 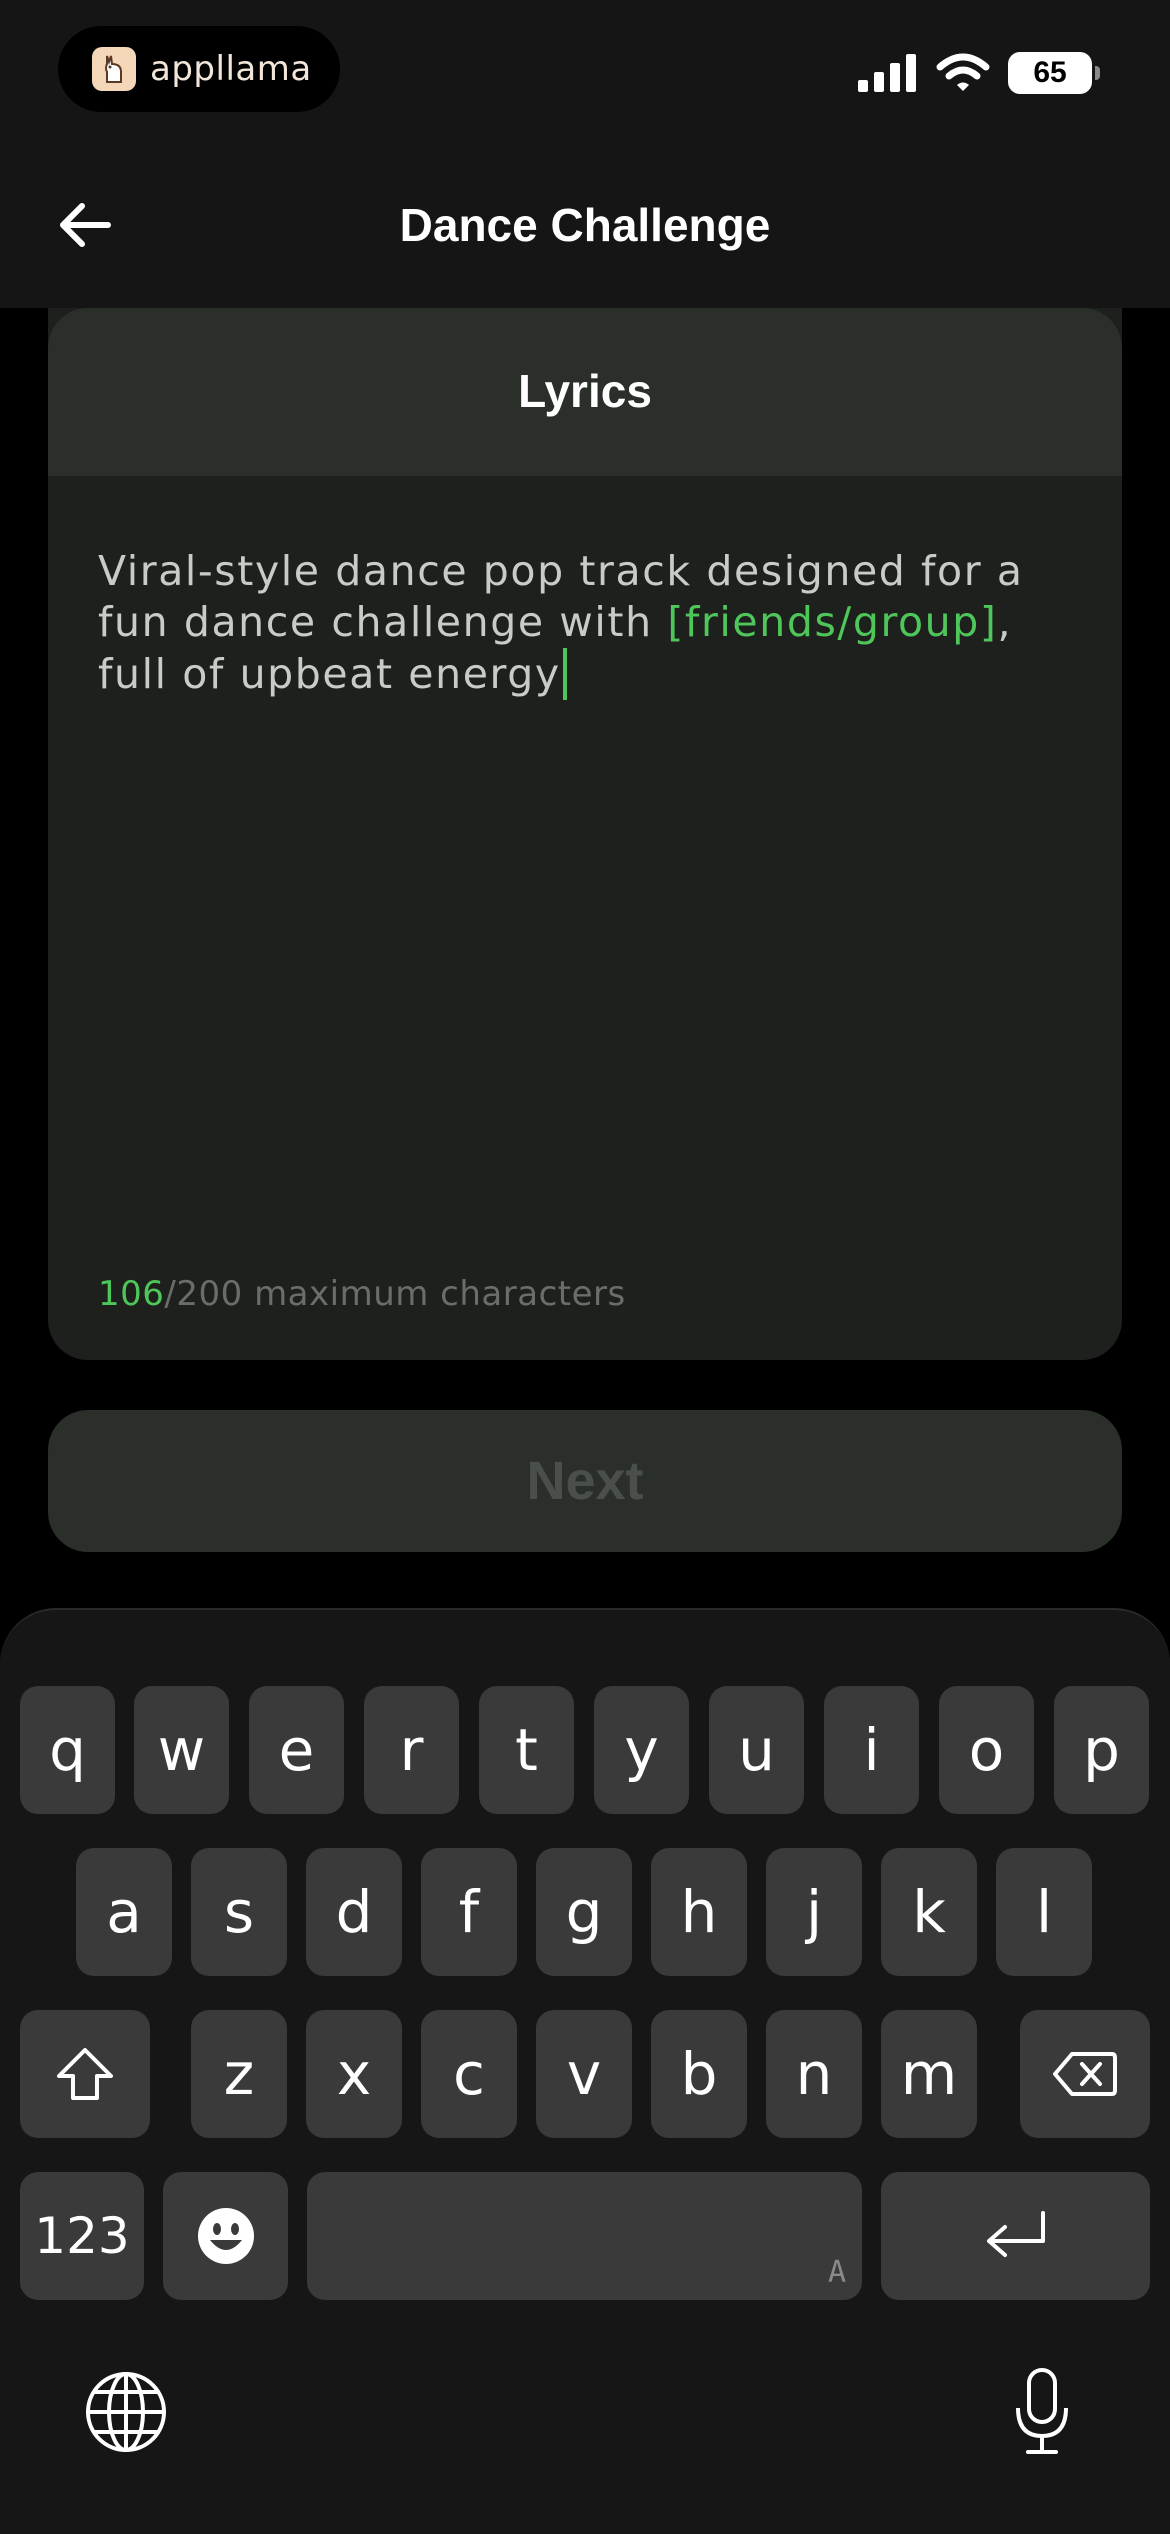 What do you see at coordinates (469, 1912) in the screenshot?
I see `key-f: f` at bounding box center [469, 1912].